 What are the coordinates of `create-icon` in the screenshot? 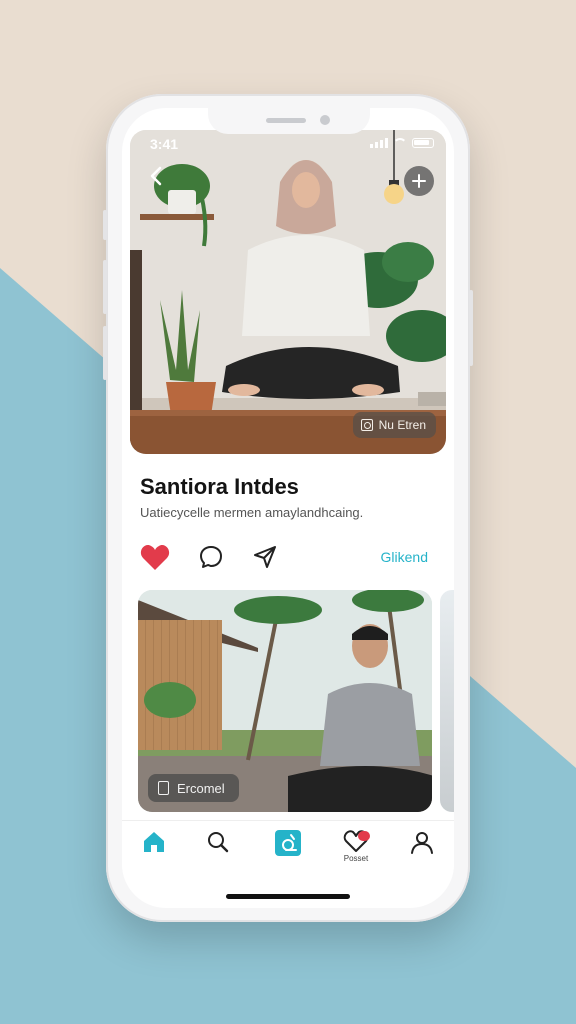 It's located at (288, 843).